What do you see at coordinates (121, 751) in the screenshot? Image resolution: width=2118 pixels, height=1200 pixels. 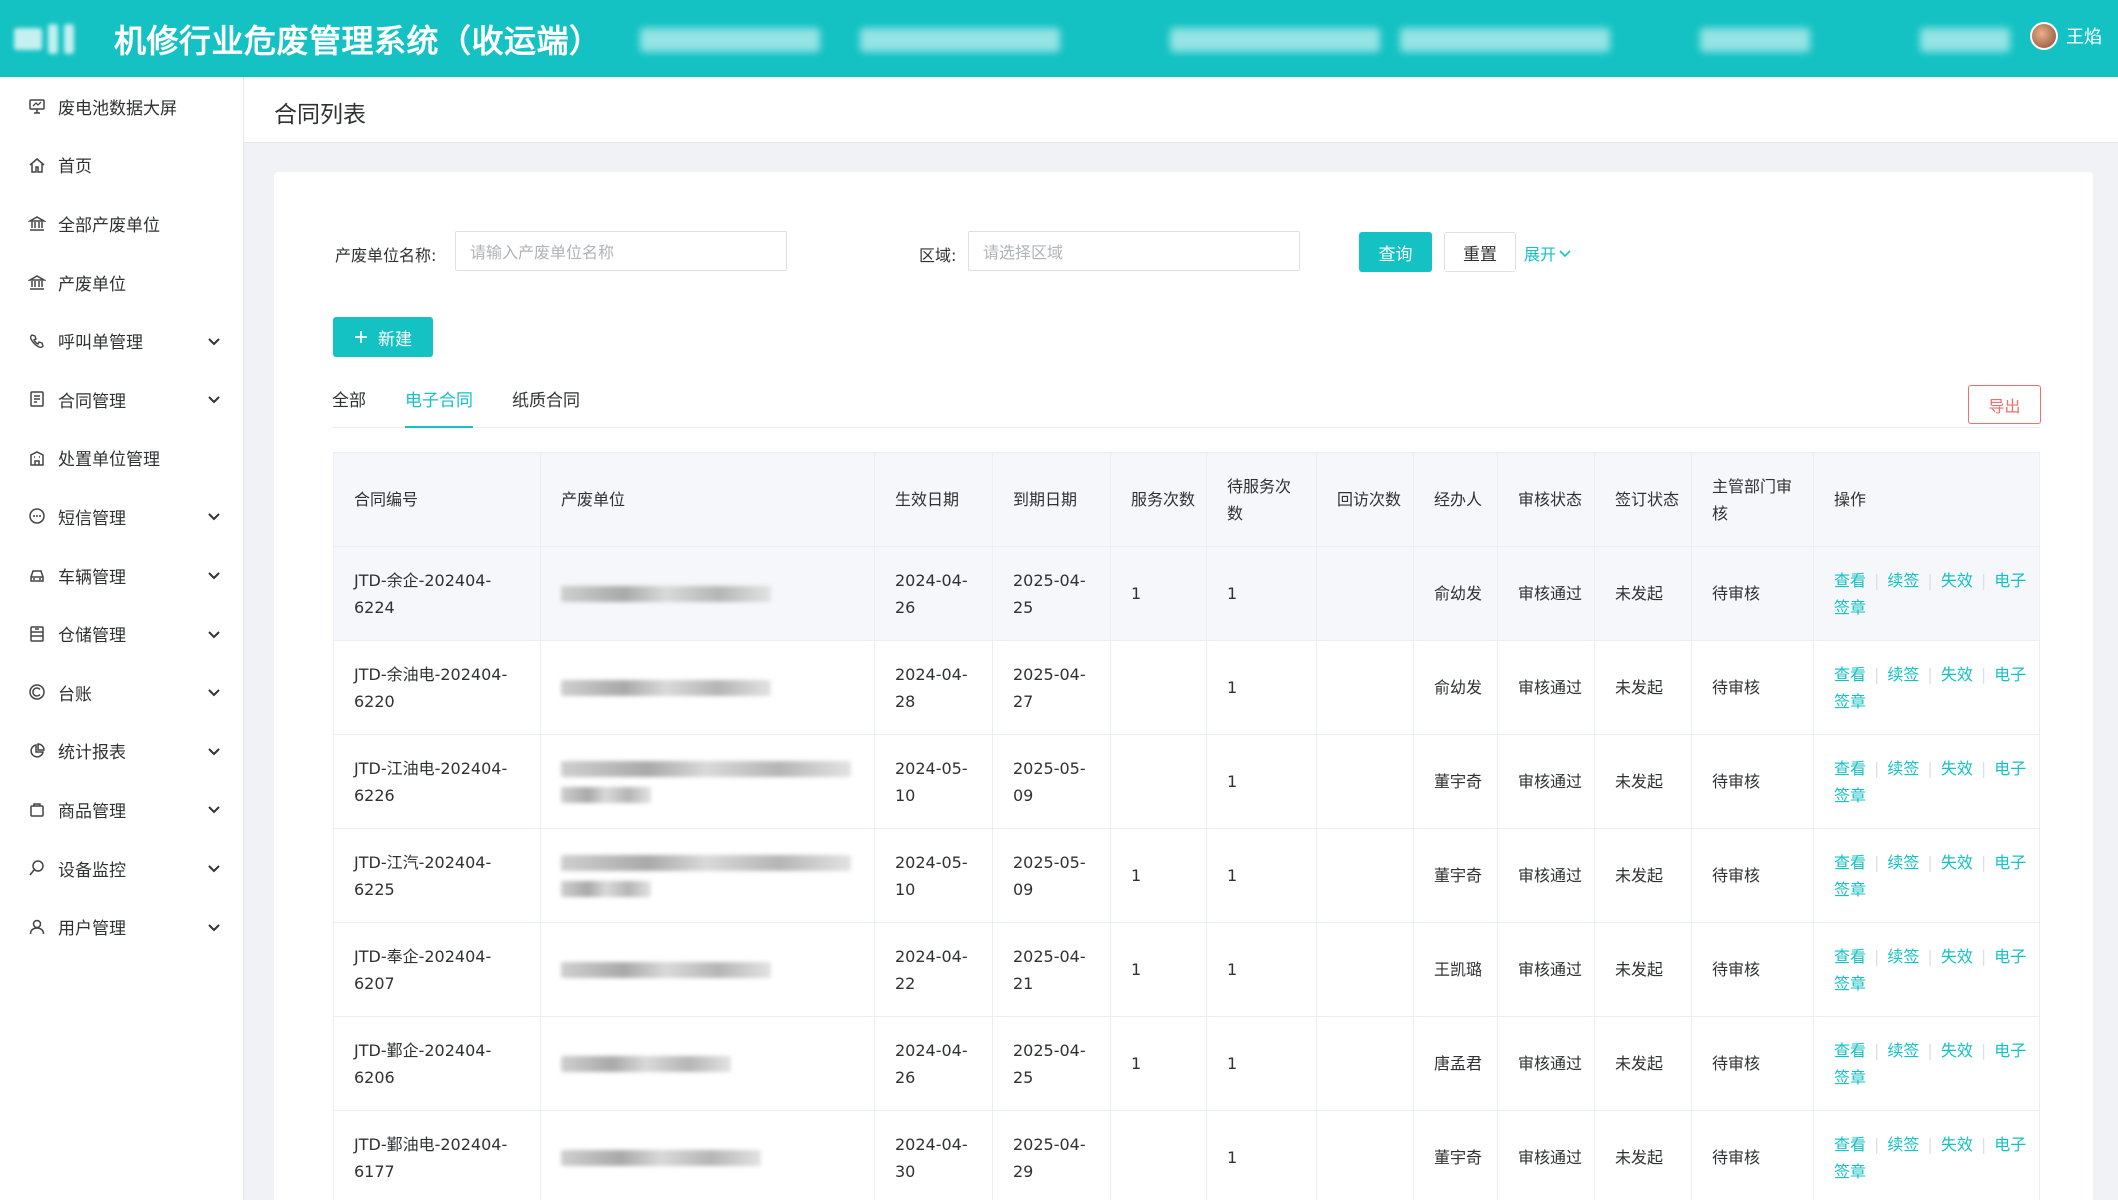 I see `sidebar-item-11: 统计报表` at bounding box center [121, 751].